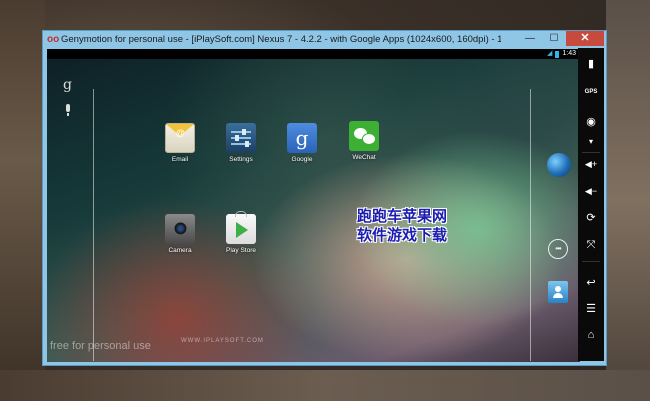 The height and width of the screenshot is (401, 650). I want to click on volume-up-icon: ◀+, so click(591, 164).